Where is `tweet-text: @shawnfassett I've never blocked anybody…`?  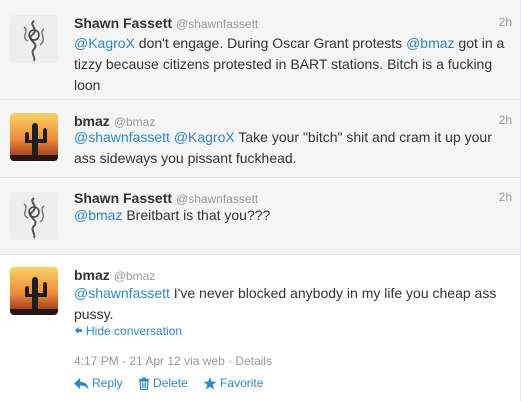 tweet-text: @shawnfassett I've never blocked anybody… is located at coordinates (292, 304).